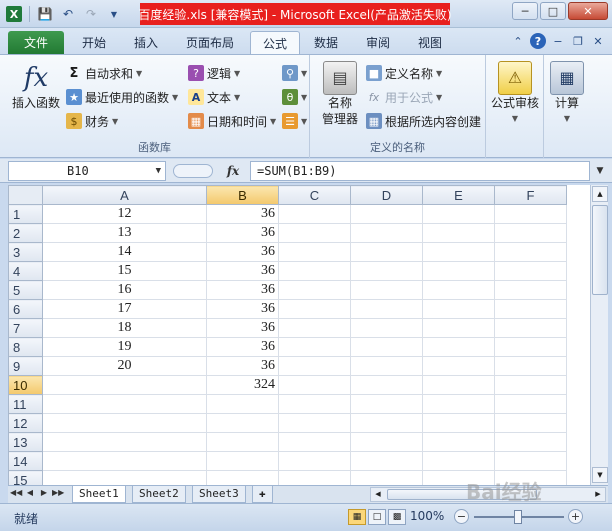  Describe the element at coordinates (124, 195) in the screenshot. I see `column-header-a: A` at that location.